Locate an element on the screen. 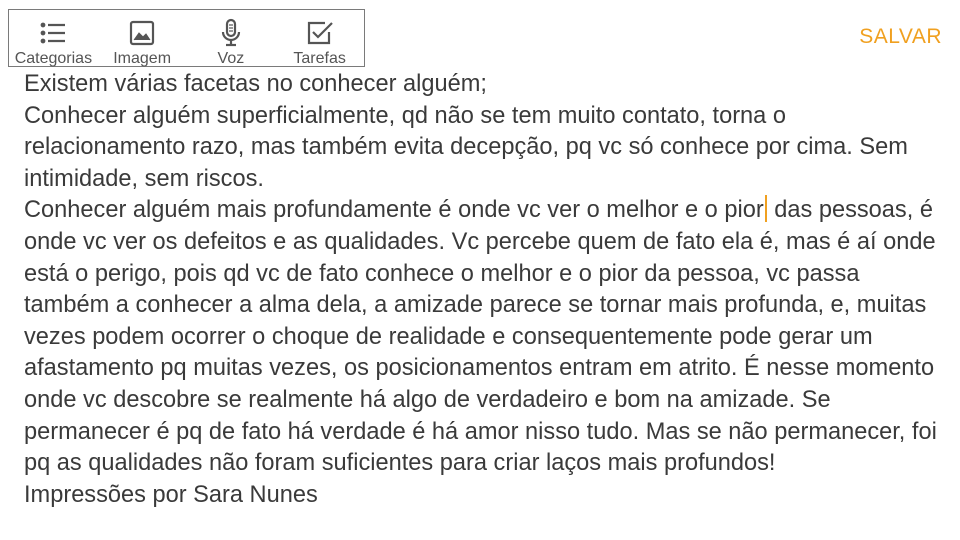  list-icon is located at coordinates (53, 33).